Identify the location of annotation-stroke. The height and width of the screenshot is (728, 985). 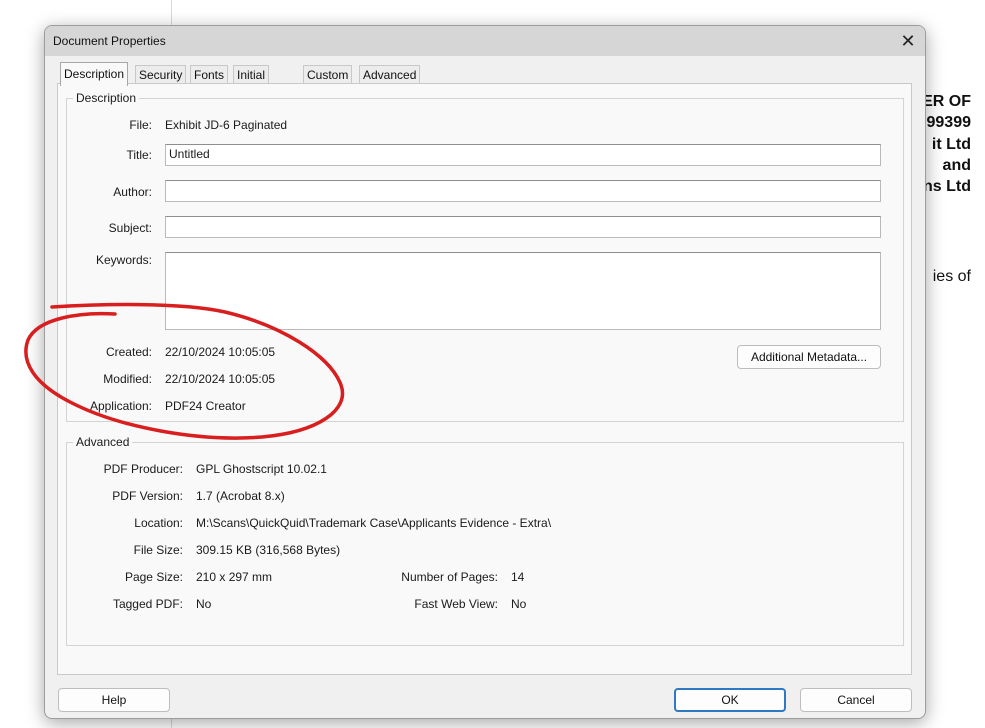
(184, 371).